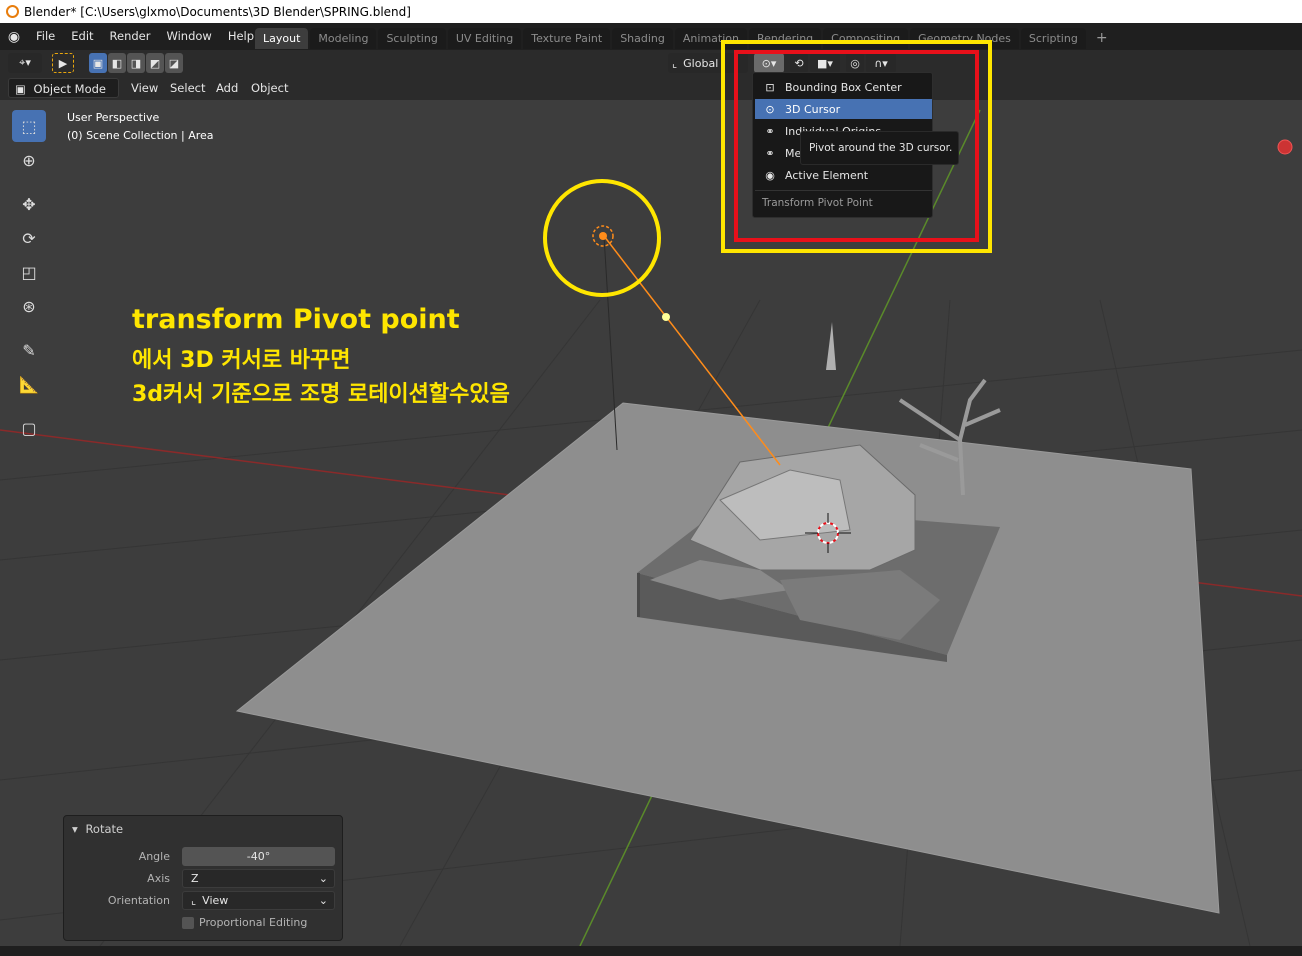 The width and height of the screenshot is (1302, 956). I want to click on tab-shading: Shading, so click(642, 38).